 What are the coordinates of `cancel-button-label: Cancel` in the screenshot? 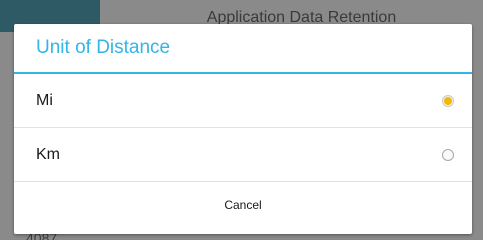 It's located at (243, 205).